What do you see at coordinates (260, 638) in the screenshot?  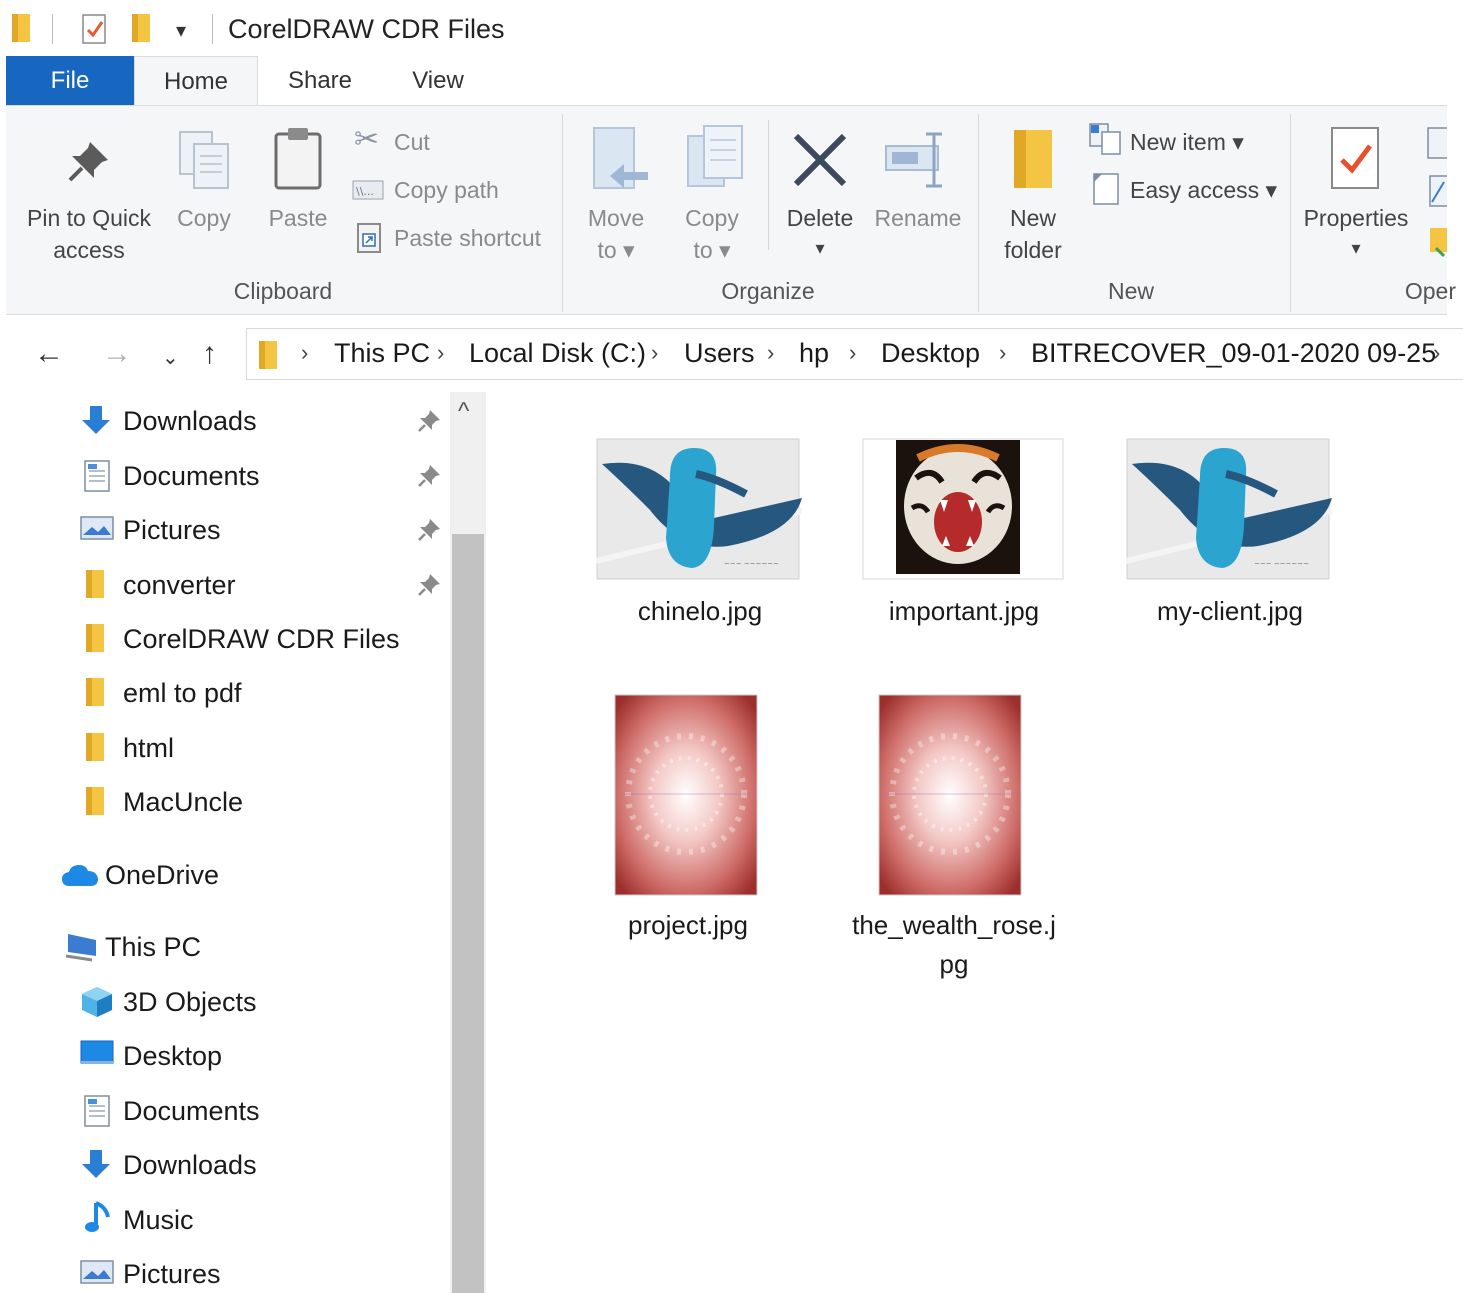 I see `nav-item-coreldraw-cdr-files: CorelDRAW CDR Files` at bounding box center [260, 638].